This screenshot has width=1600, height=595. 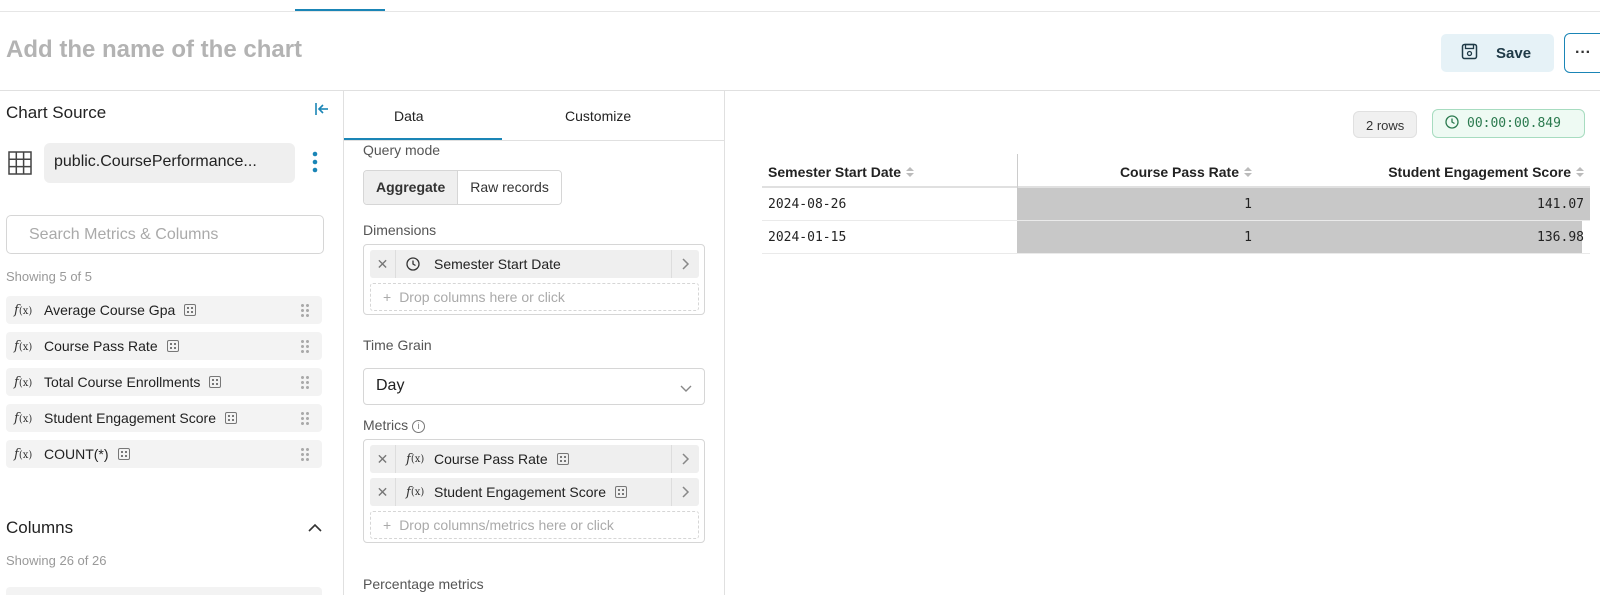 I want to click on cell-date: 2024-08-26, so click(x=807, y=204).